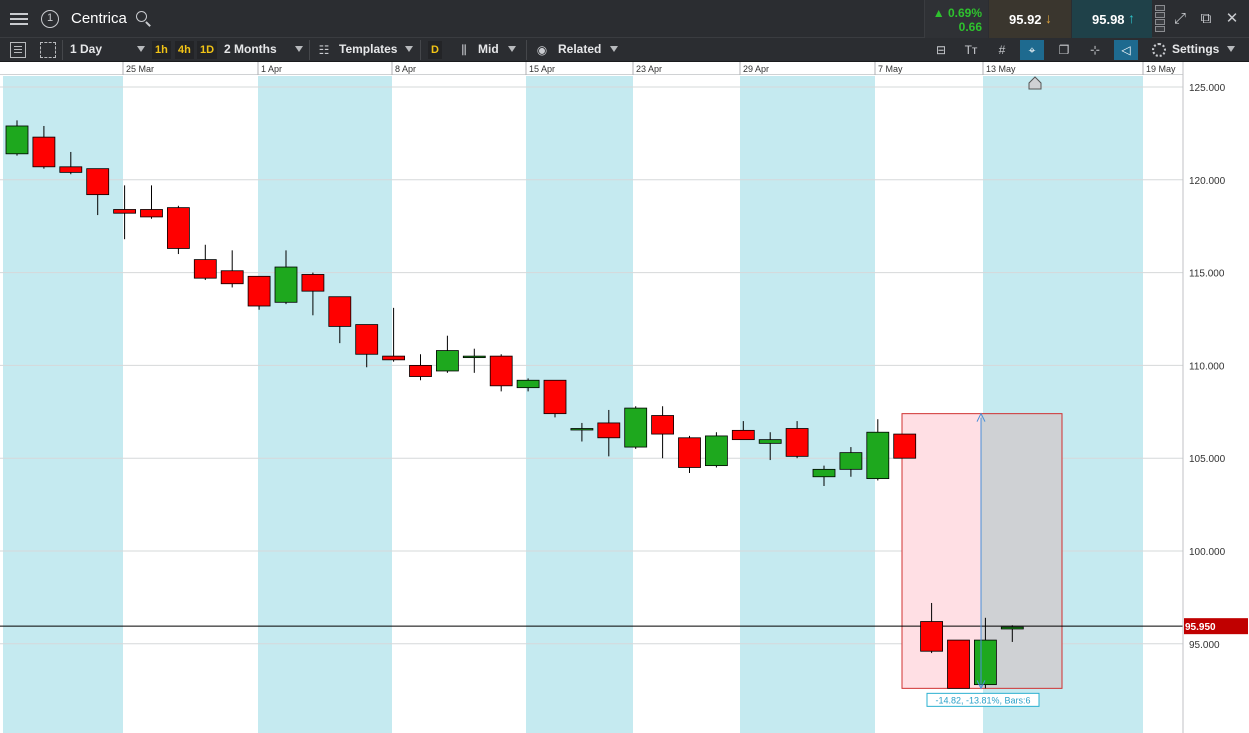 The height and width of the screenshot is (733, 1249). I want to click on measure-label: -14.82, -13.81%, Bars:6, so click(982, 700).